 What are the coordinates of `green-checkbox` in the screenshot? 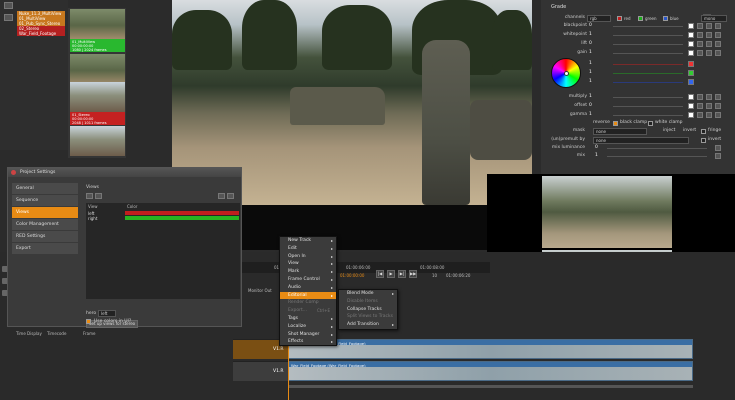 It's located at (640, 18).